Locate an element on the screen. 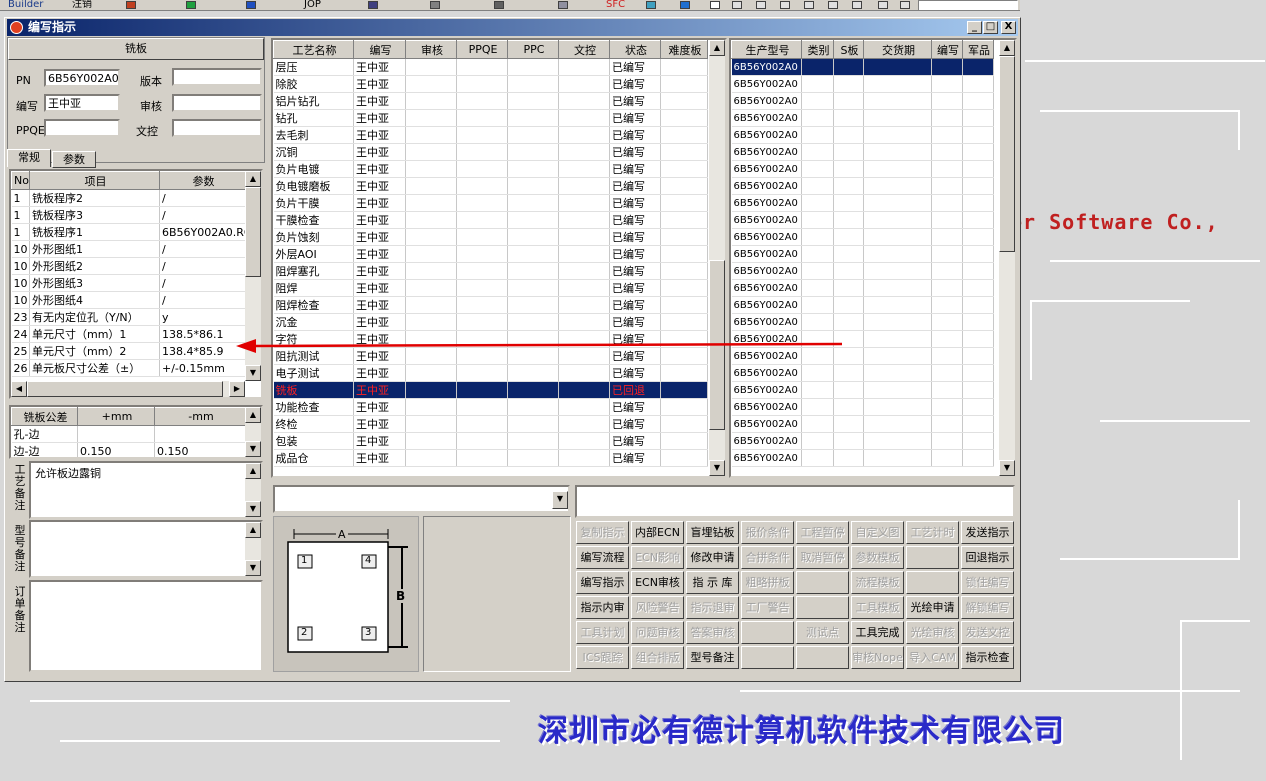 This screenshot has height=781, width=1266. param-col-item: 项目 is located at coordinates (94, 180).